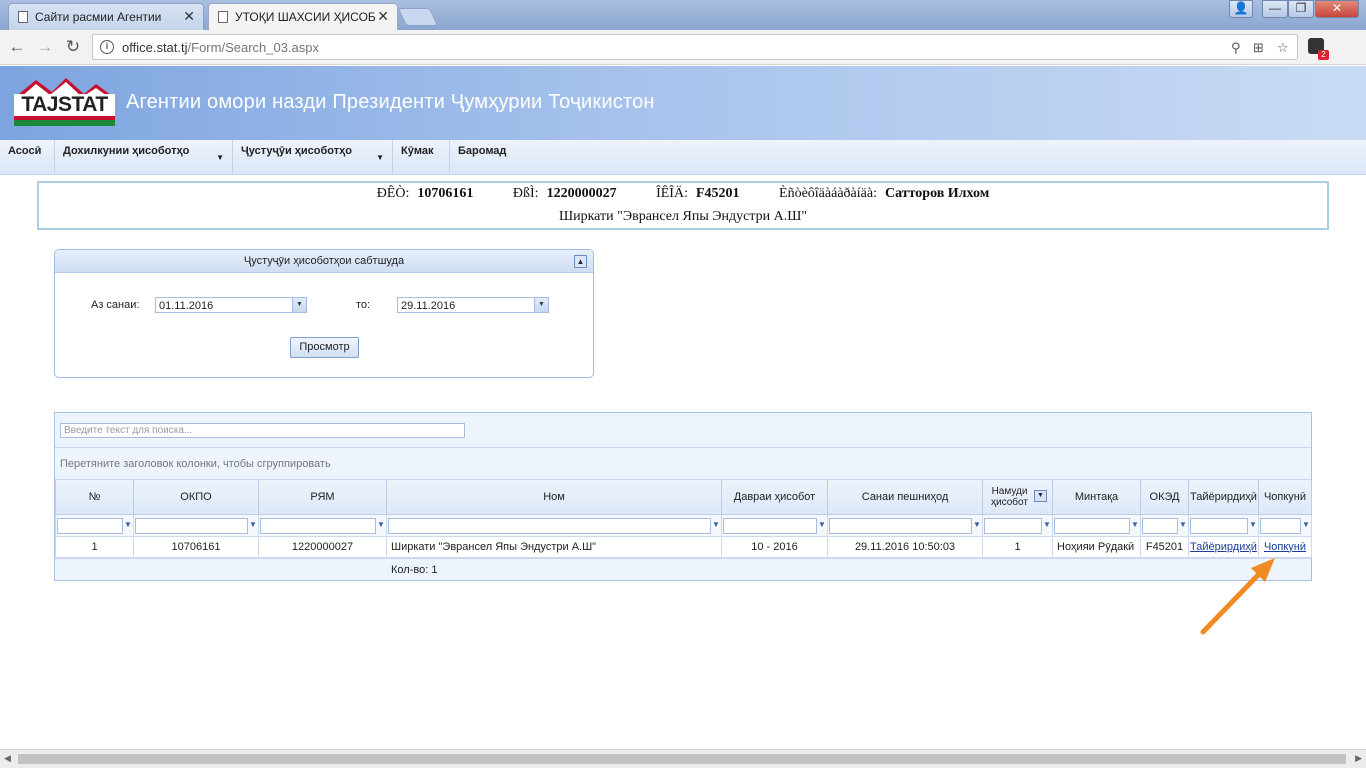 This screenshot has height=768, width=1366. I want to click on browser-tab: Сайти расмии Агентии ✕, so click(106, 16).